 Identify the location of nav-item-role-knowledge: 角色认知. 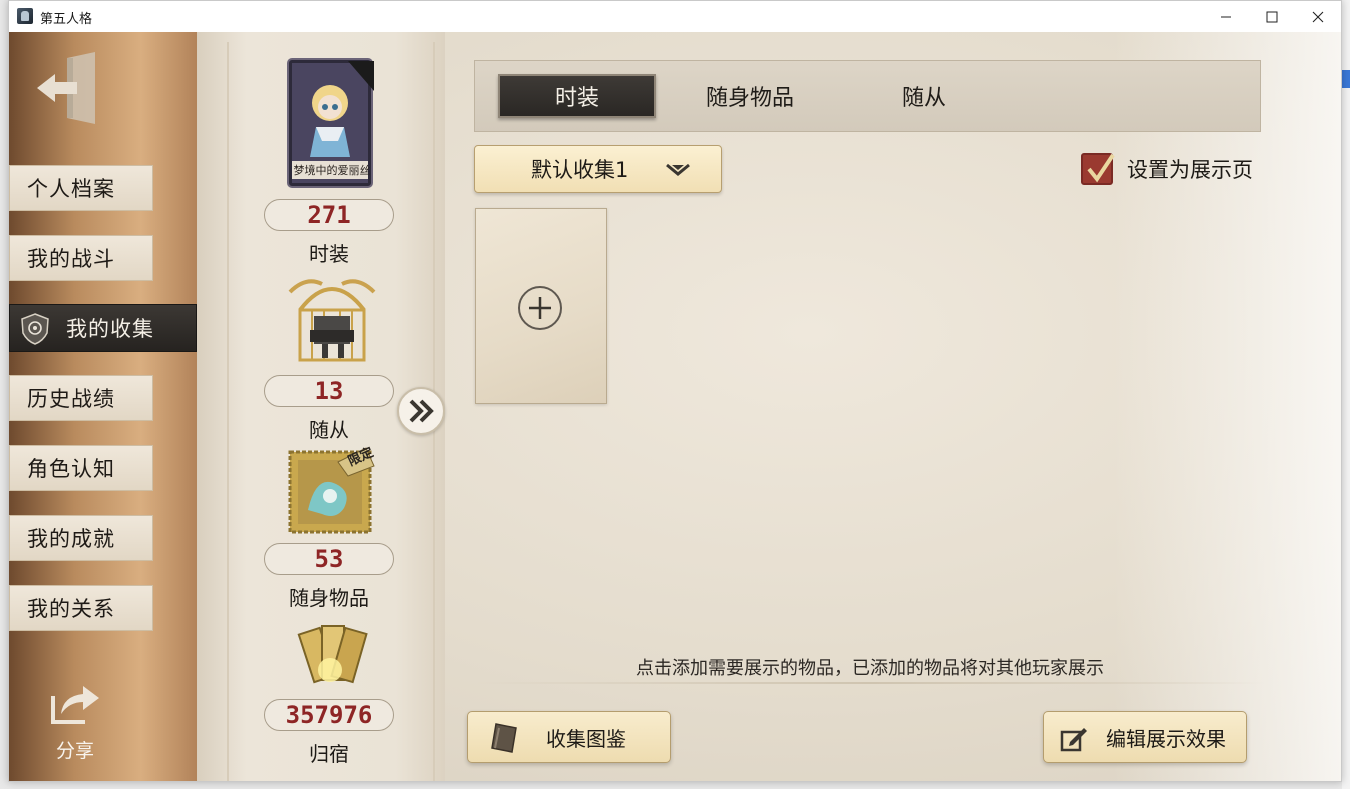
(81, 468).